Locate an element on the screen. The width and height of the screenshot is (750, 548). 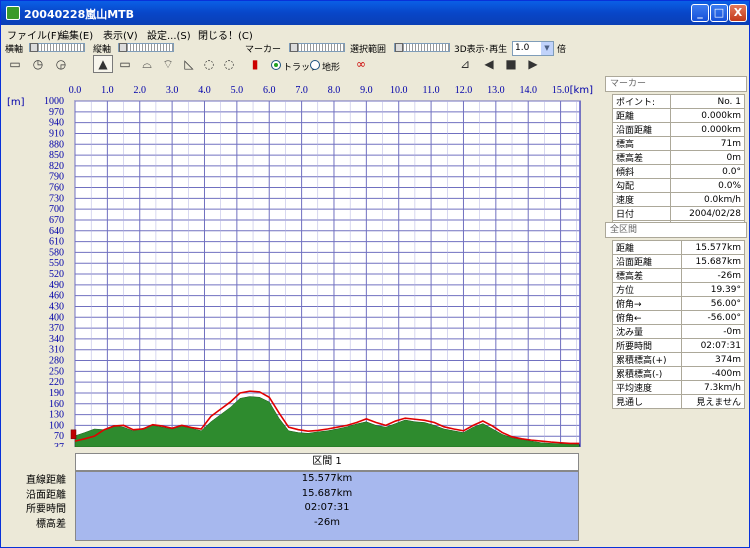
total-value: -56.00° is located at coordinates (713, 317).